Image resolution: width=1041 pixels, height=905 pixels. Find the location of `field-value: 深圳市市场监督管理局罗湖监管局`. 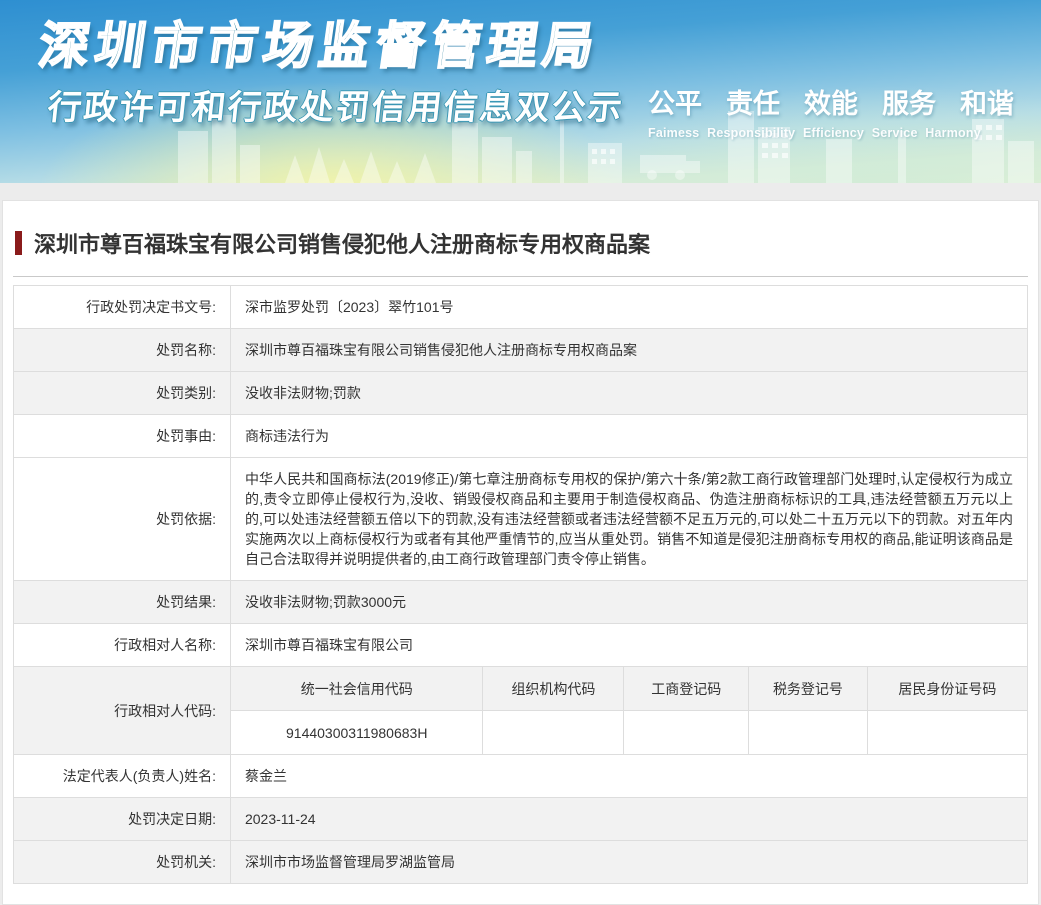

field-value: 深圳市市场监督管理局罗湖监管局 is located at coordinates (629, 862).